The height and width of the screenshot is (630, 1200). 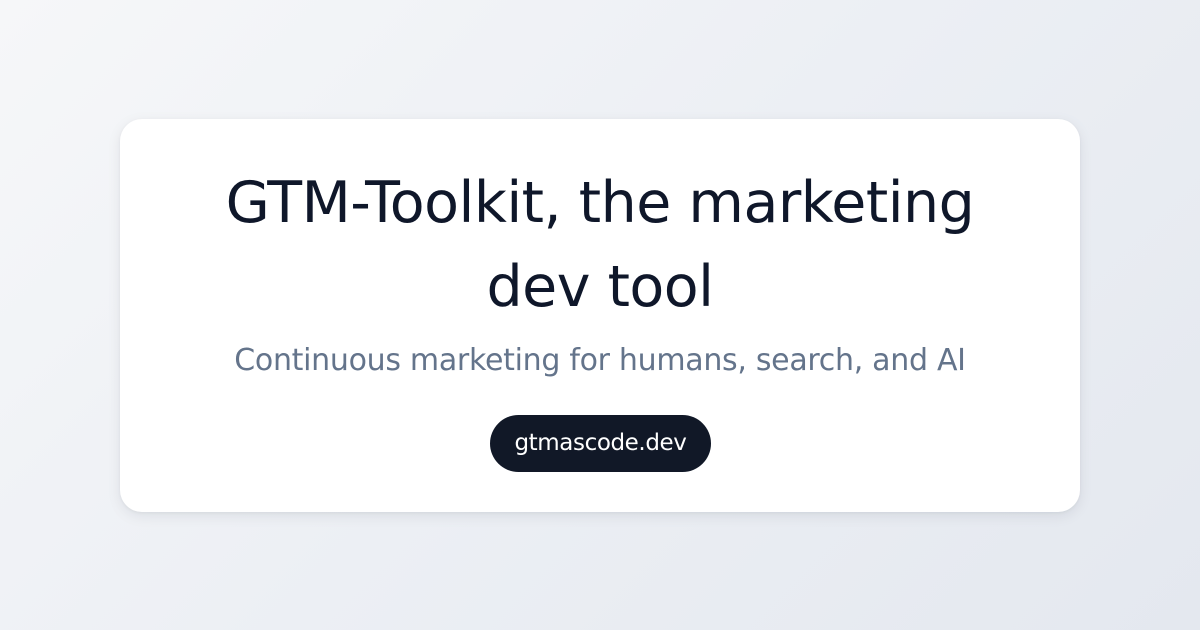 What do you see at coordinates (600, 245) in the screenshot?
I see `page-title: GTM-Toolkit, the marketing dev tool` at bounding box center [600, 245].